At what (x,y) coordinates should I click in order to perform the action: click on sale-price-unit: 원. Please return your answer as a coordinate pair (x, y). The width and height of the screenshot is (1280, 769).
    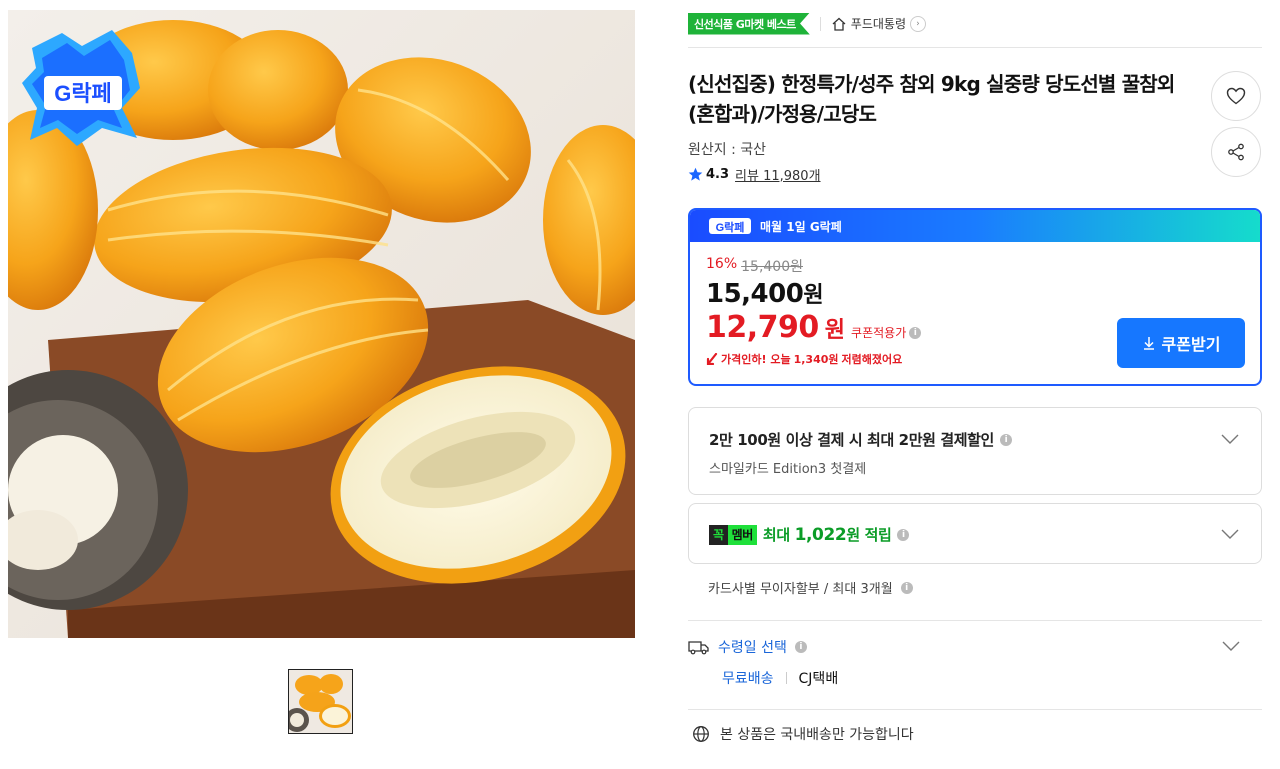
    Looking at the image, I should click on (813, 295).